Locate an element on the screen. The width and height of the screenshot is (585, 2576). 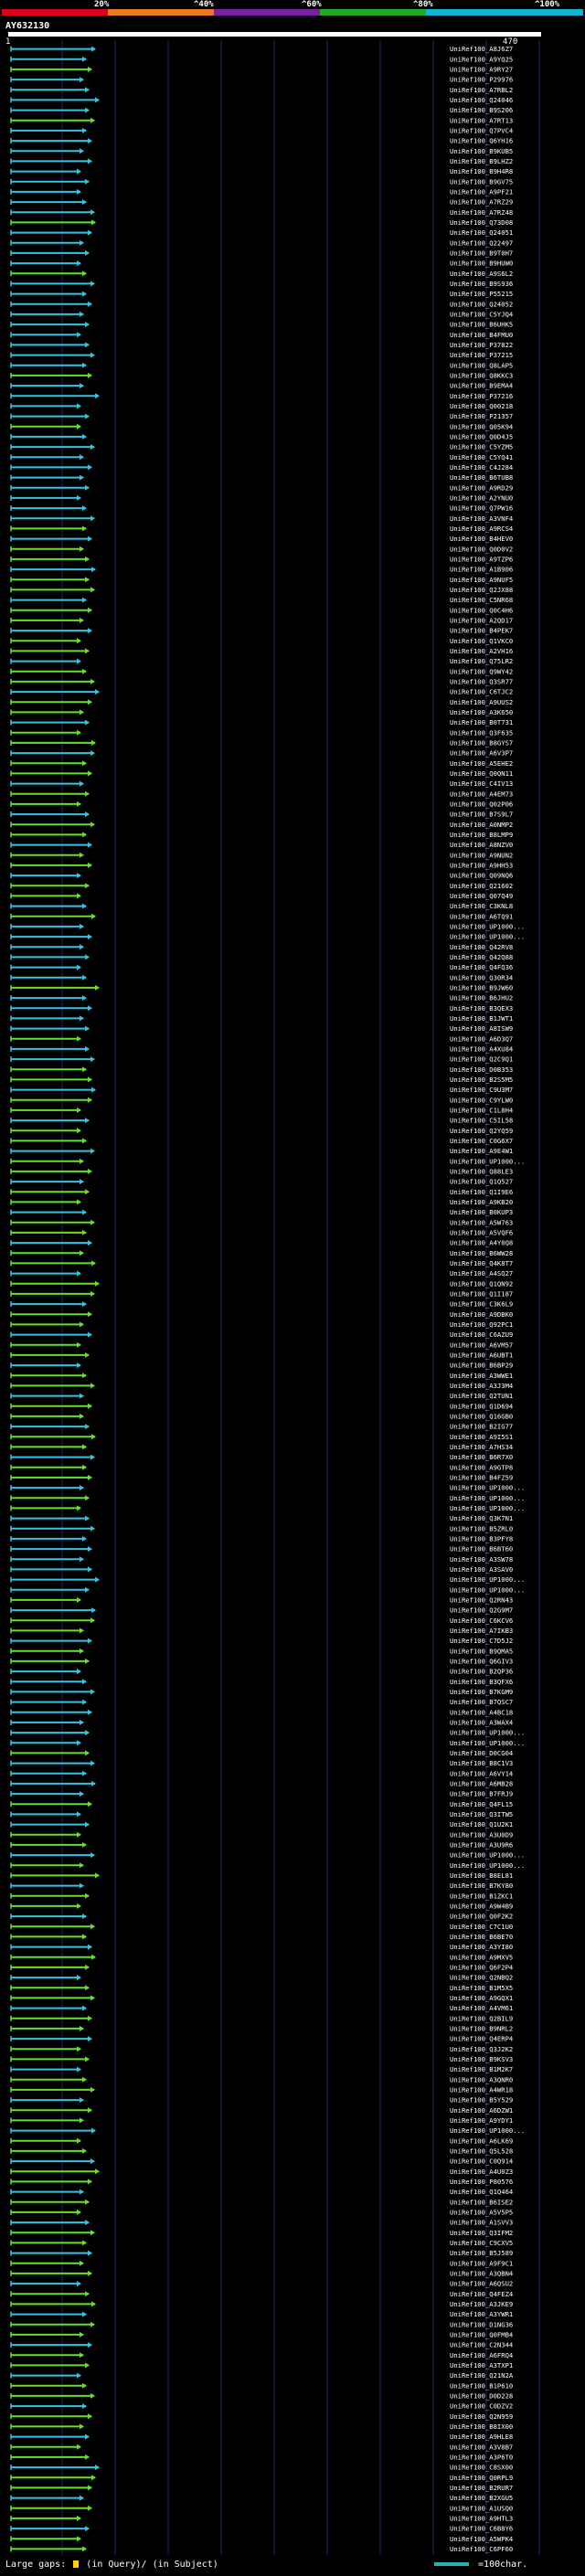
hit-label: UniRef100_Q16GB0 is located at coordinates (482, 1417).